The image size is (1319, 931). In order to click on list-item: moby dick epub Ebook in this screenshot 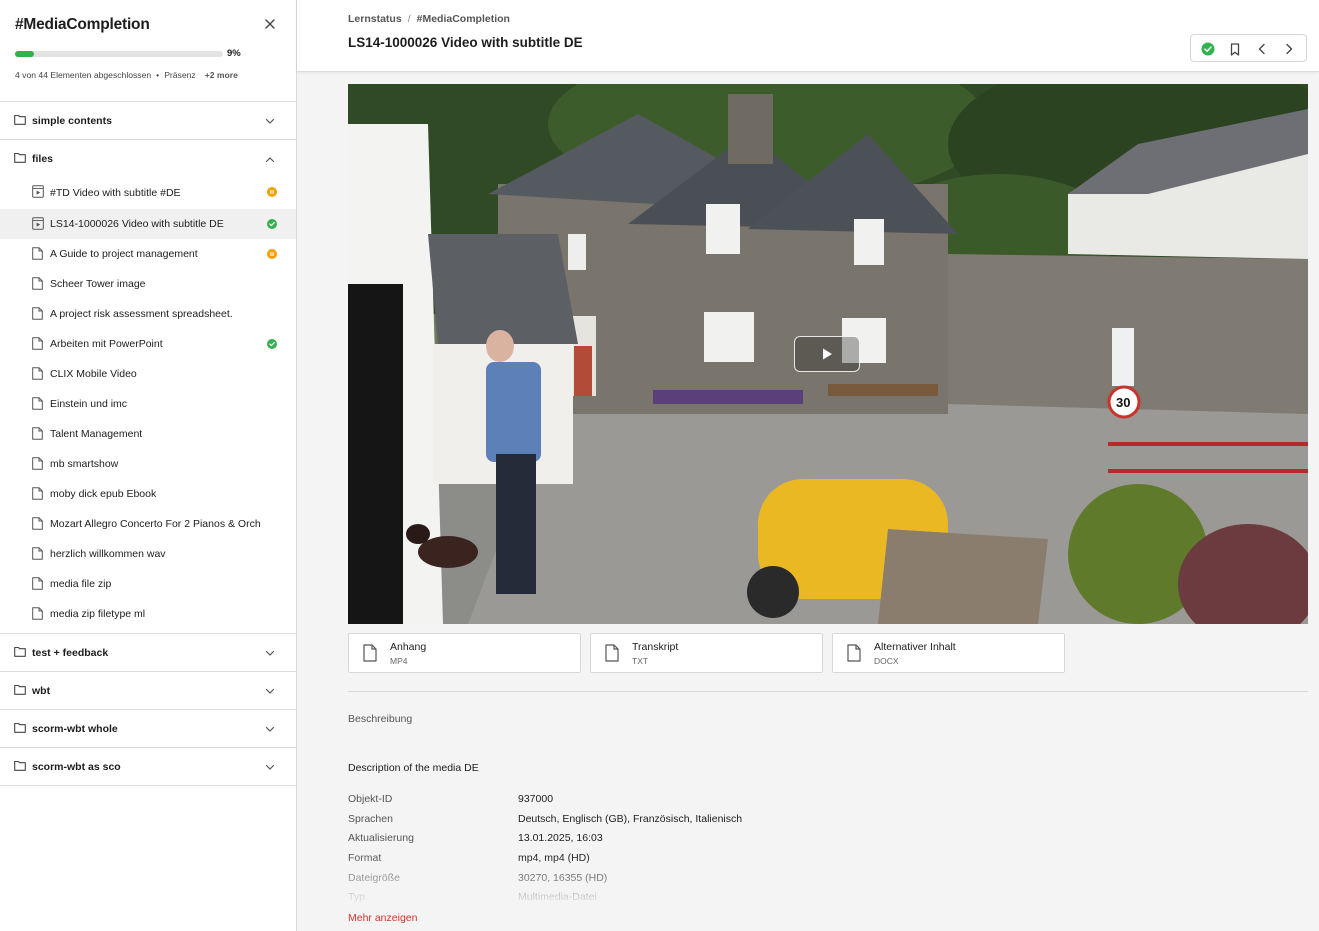, I will do `click(148, 494)`.